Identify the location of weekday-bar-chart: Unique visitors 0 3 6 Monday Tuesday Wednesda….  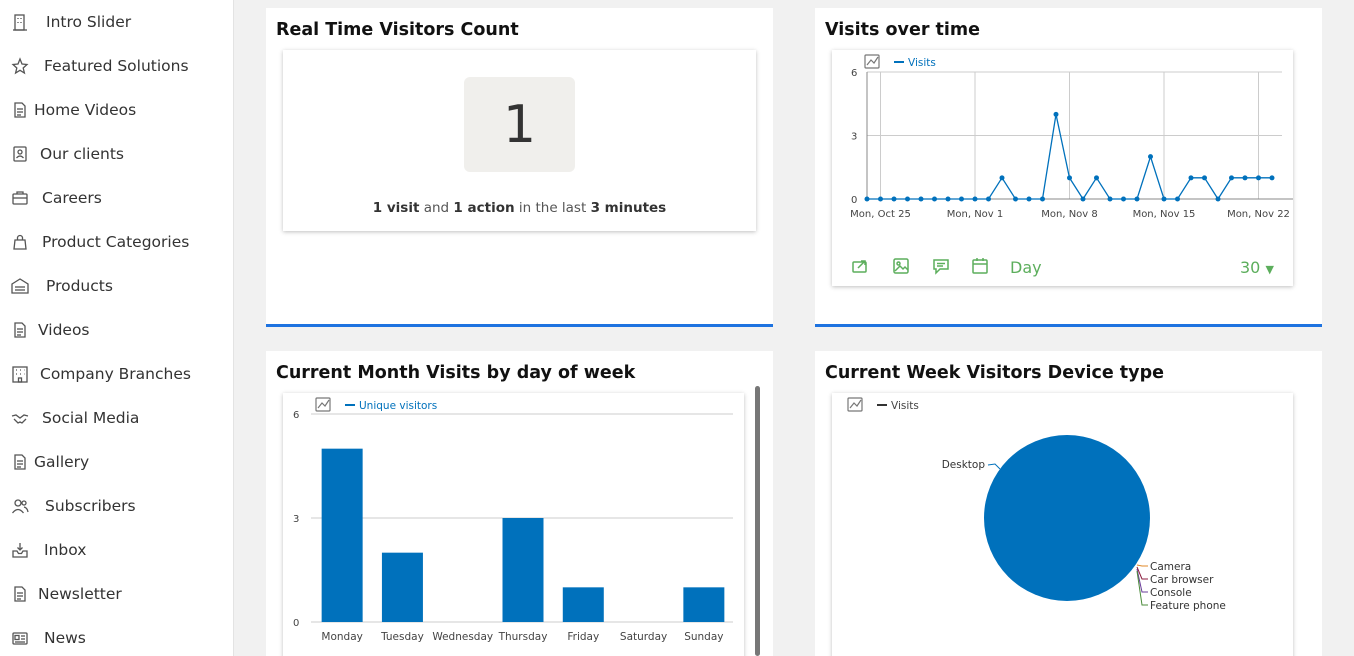
(513, 520).